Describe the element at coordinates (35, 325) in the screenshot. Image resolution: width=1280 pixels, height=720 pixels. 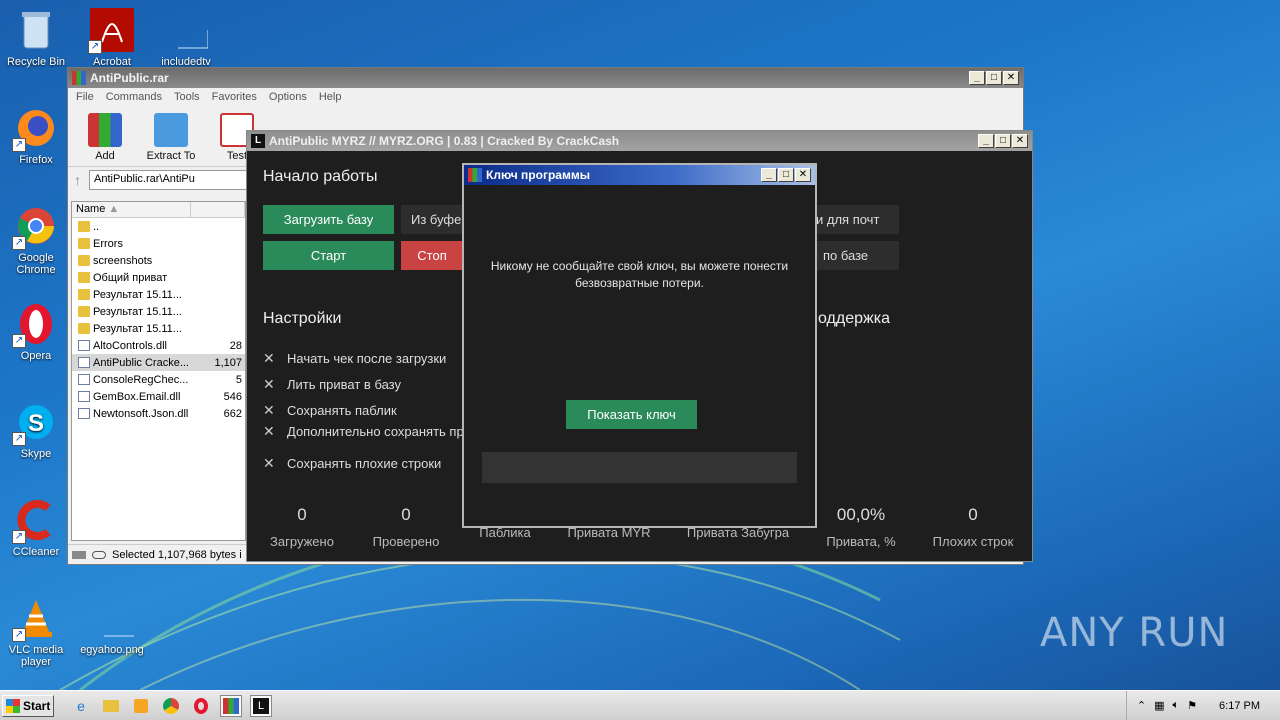
I see `opera-icon: ↗` at that location.